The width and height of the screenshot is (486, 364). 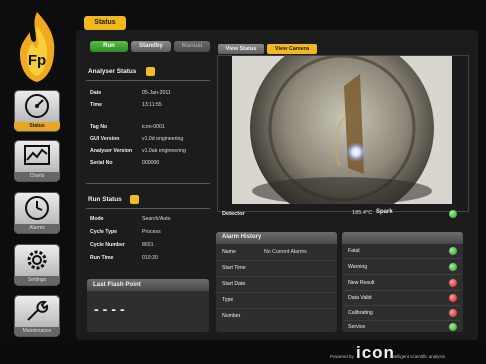 I want to click on nav-status-label: Status, so click(x=37, y=126).